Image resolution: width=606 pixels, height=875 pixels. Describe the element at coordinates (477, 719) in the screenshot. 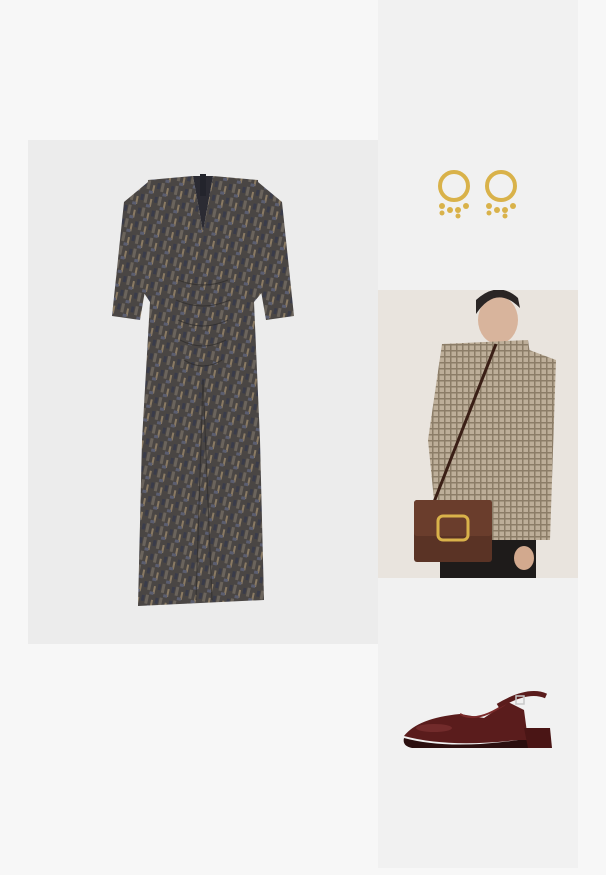

I see `slingback-shoe-image` at that location.